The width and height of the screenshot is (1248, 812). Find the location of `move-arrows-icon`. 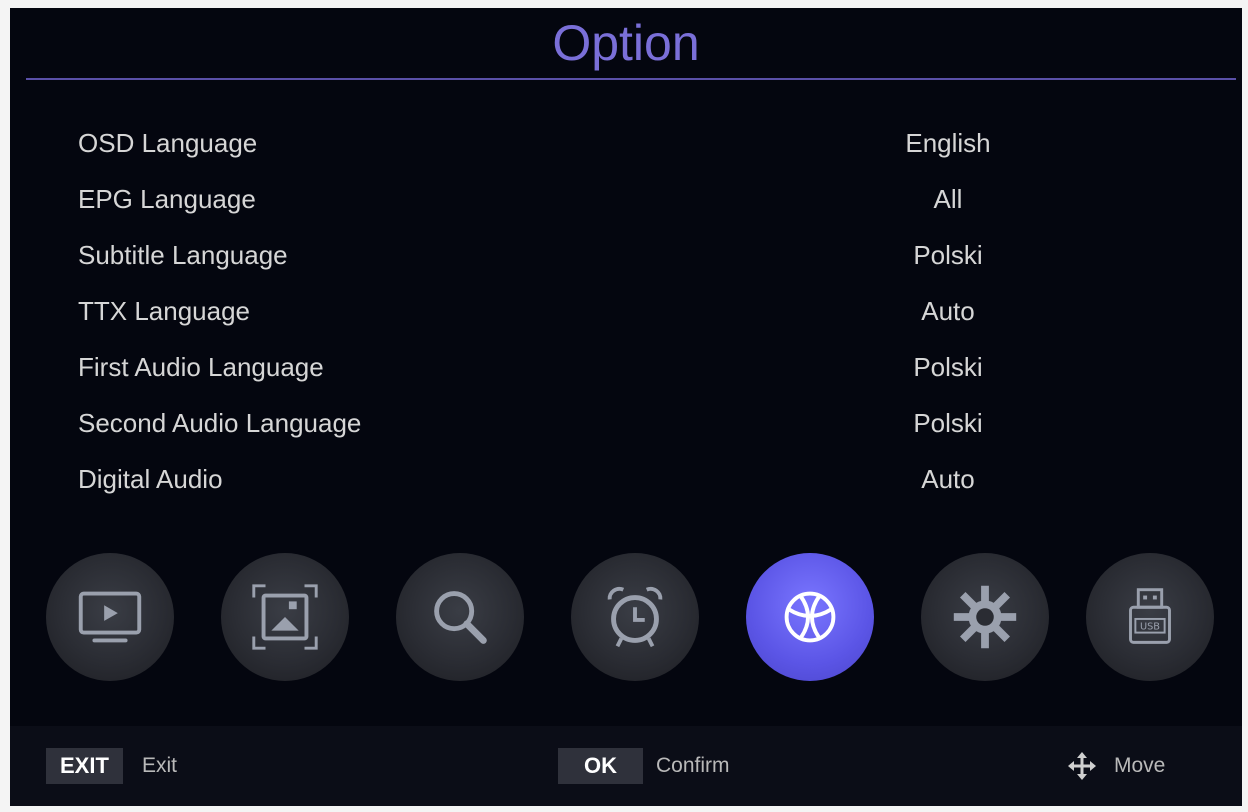

move-arrows-icon is located at coordinates (1082, 766).